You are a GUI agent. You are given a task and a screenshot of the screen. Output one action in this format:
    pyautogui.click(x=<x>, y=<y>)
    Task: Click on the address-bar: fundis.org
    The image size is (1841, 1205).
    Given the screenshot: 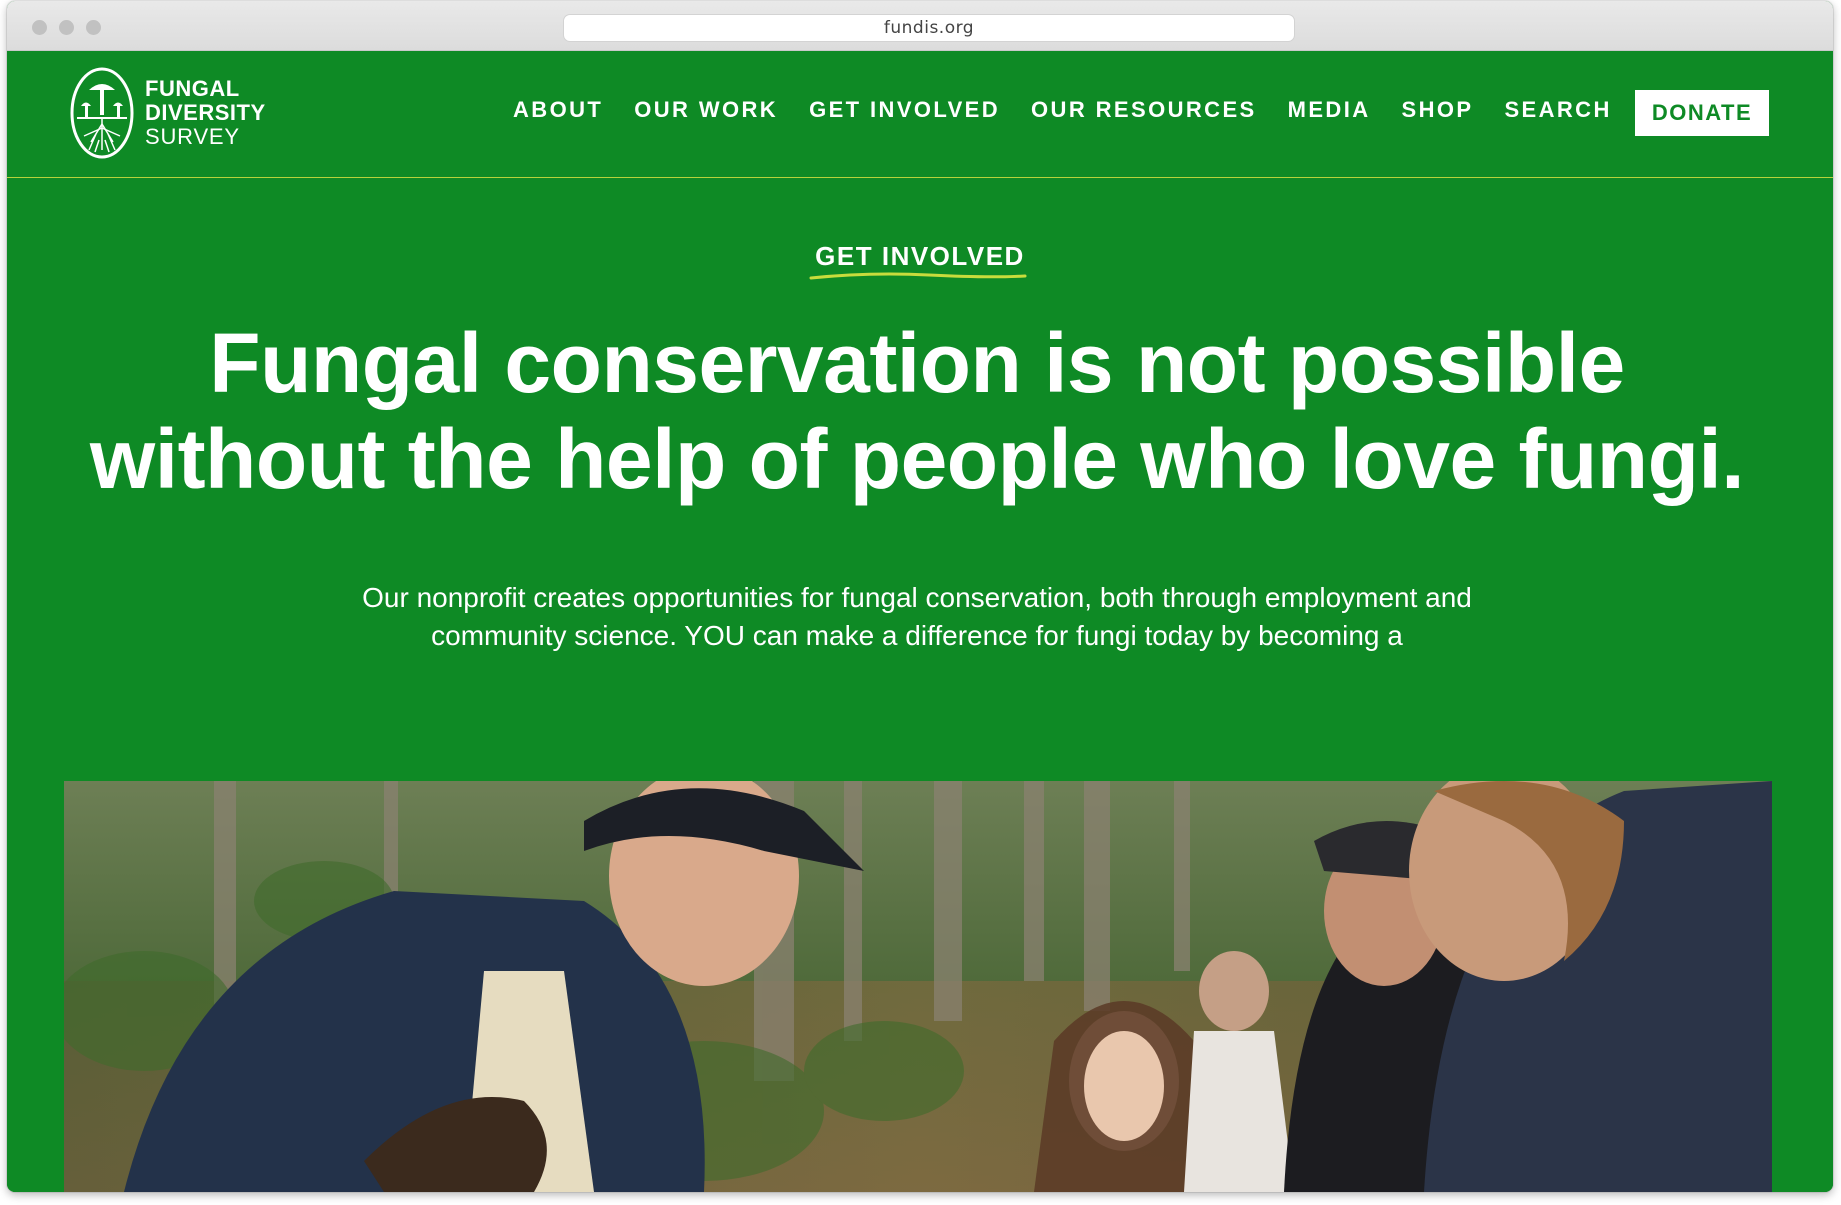 What is the action you would take?
    pyautogui.click(x=929, y=28)
    